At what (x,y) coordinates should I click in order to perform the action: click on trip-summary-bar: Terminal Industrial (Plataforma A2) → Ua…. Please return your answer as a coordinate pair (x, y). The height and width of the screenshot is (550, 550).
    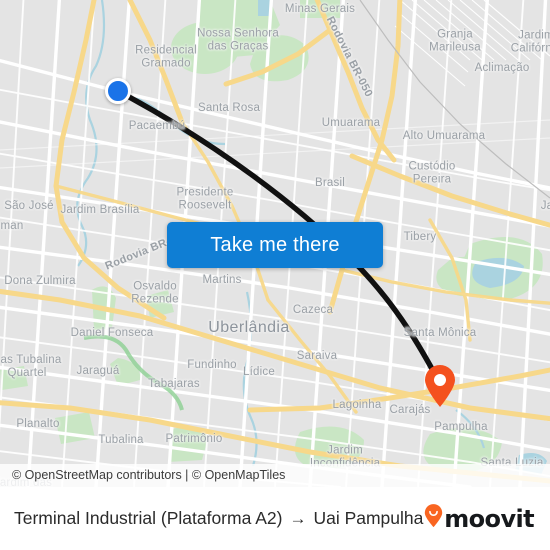
    Looking at the image, I should click on (275, 518).